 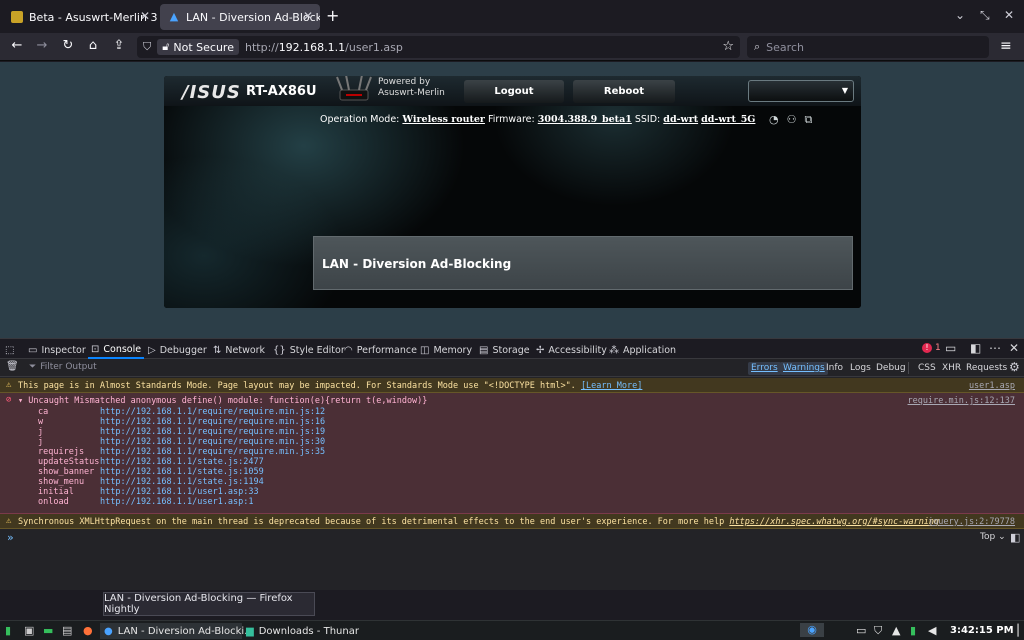 I want to click on filter-errors: Errors, so click(x=764, y=368).